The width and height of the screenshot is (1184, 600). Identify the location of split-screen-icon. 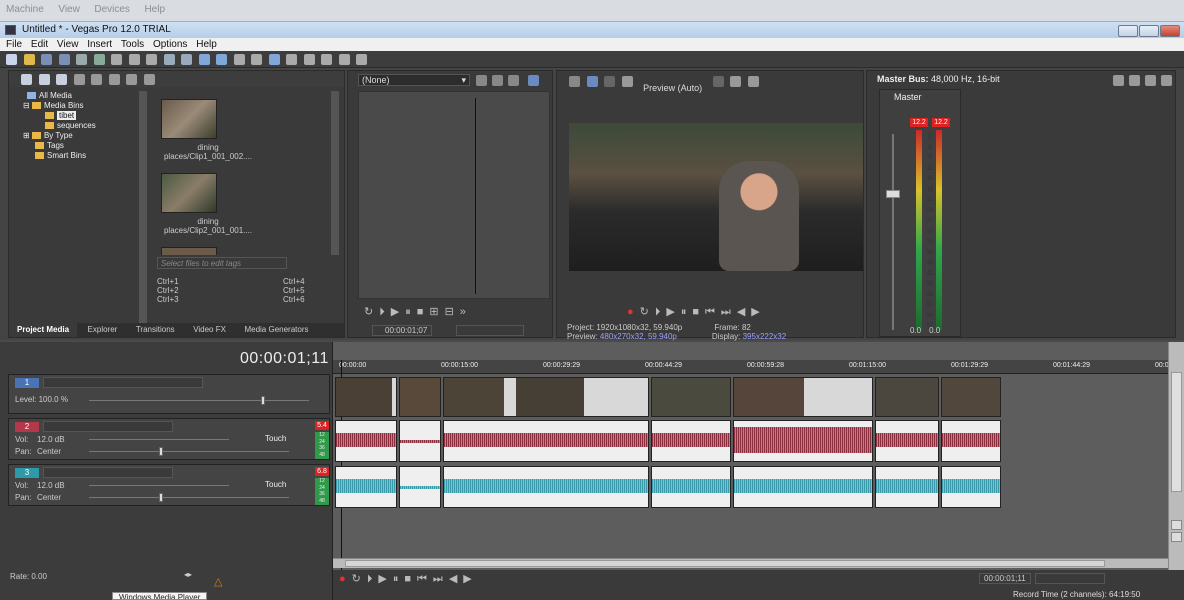
(627, 81).